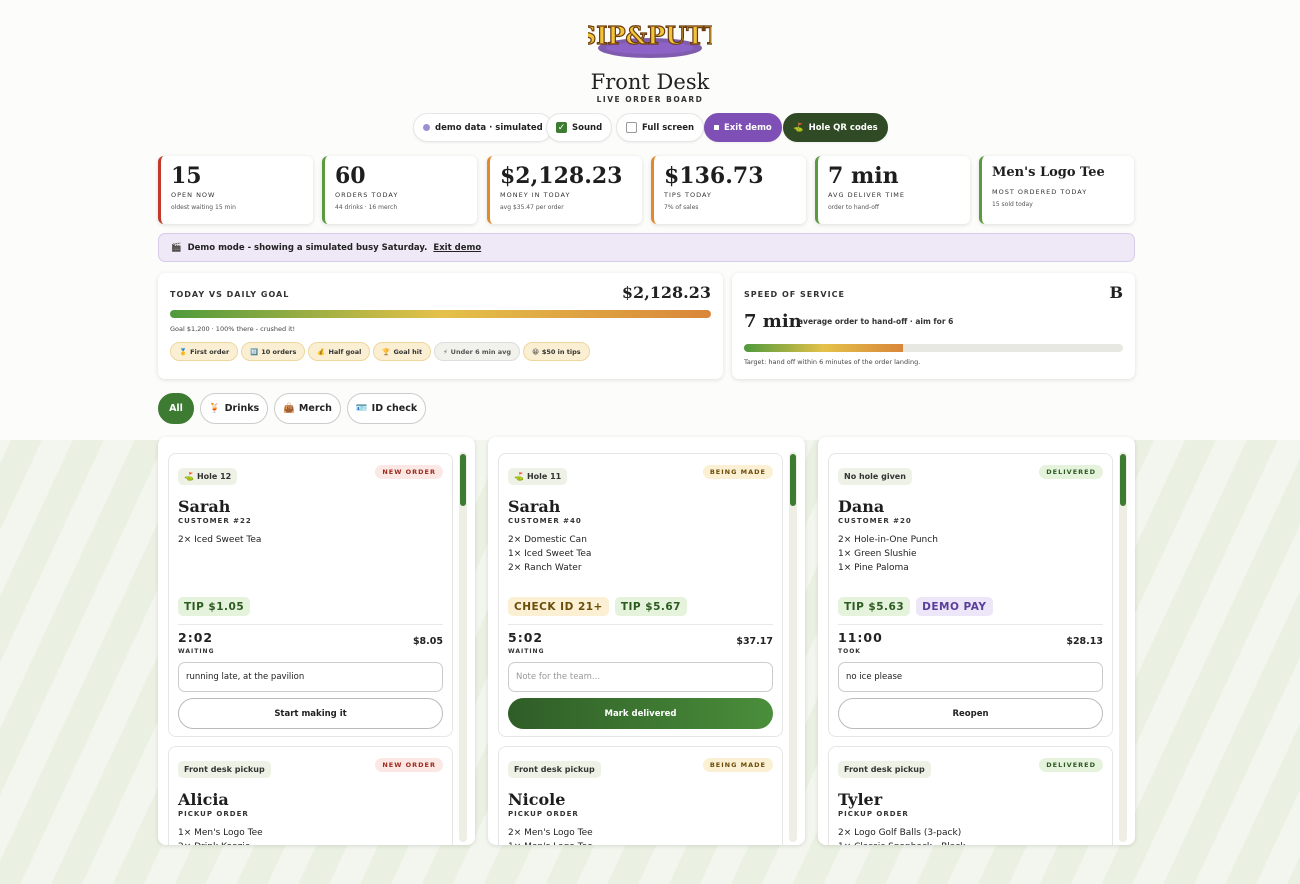 The image size is (1300, 884). Describe the element at coordinates (743, 127) in the screenshot. I see `exit-demo-button: Exit demo` at that location.